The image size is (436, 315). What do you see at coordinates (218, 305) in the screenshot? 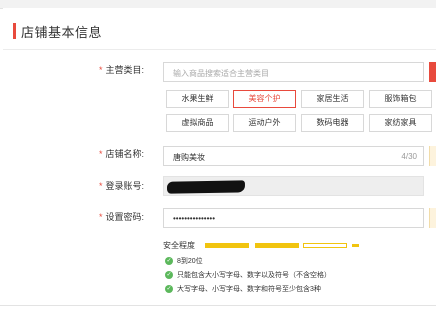
I see `bottom-border` at bounding box center [218, 305].